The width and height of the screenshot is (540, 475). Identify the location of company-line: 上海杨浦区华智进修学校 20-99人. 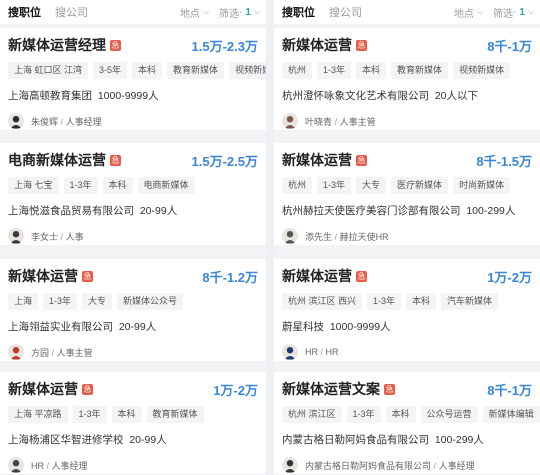
(133, 439).